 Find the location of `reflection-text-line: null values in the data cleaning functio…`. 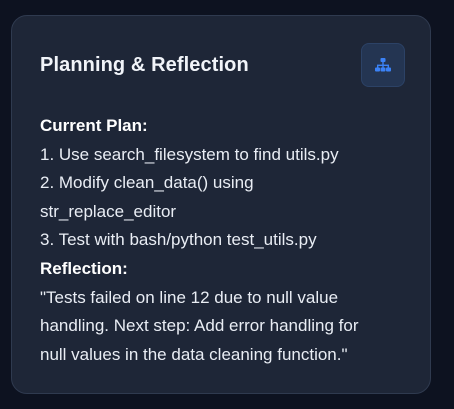

reflection-text-line: null values in the data cleaning functio… is located at coordinates (194, 354).